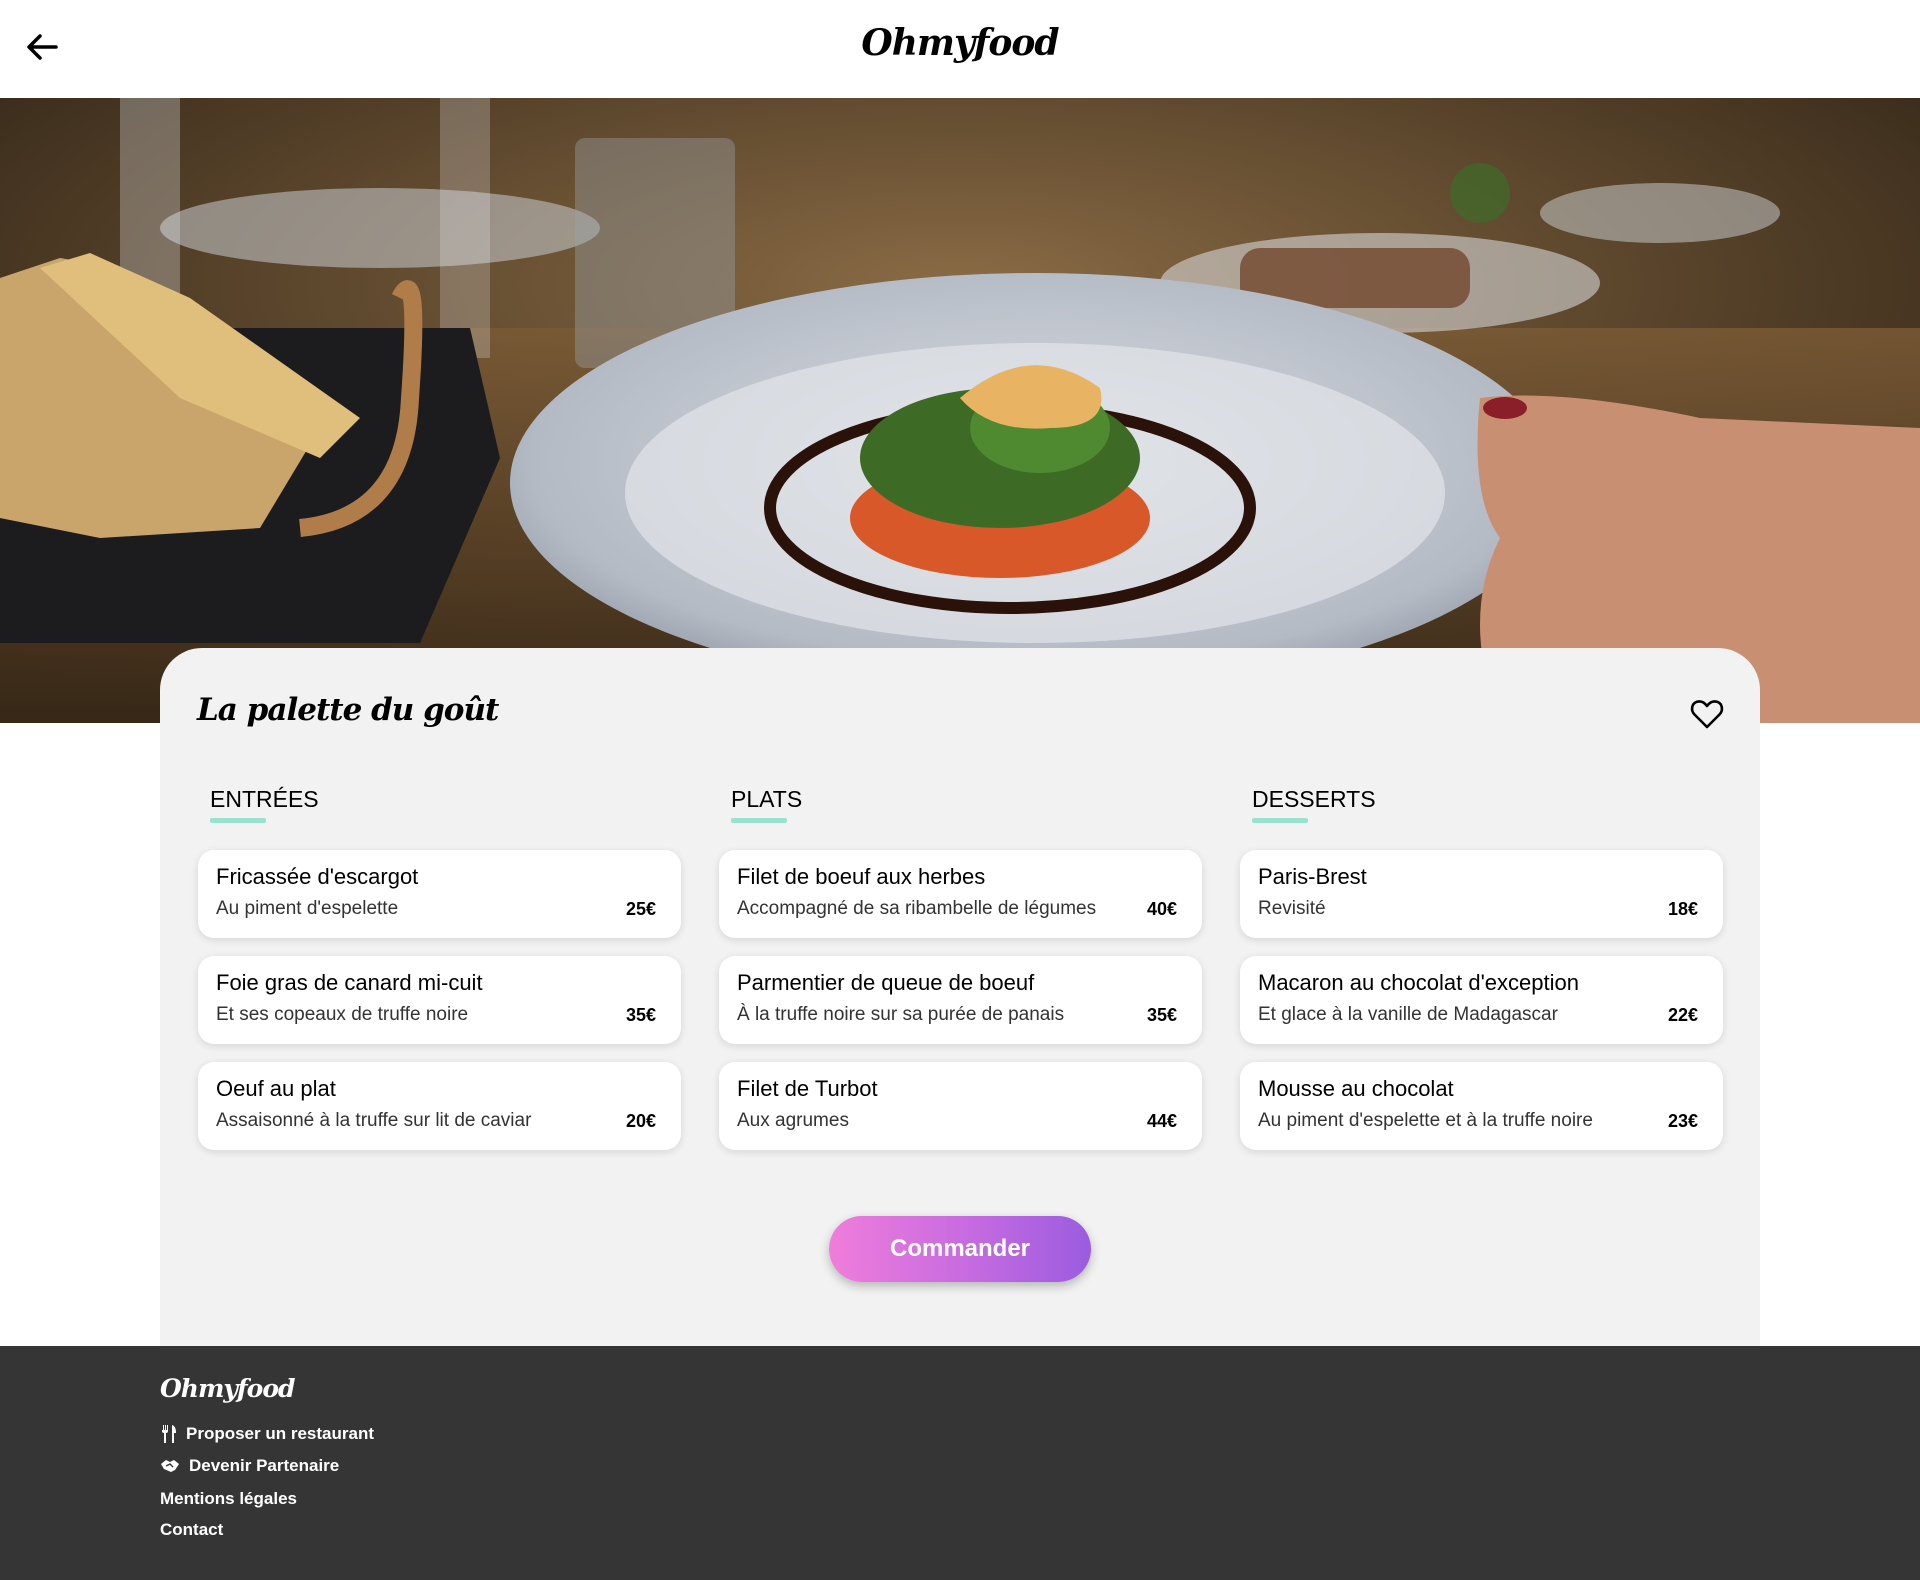 This screenshot has height=1580, width=1920. What do you see at coordinates (1161, 1121) in the screenshot?
I see `dish-price: 44€` at bounding box center [1161, 1121].